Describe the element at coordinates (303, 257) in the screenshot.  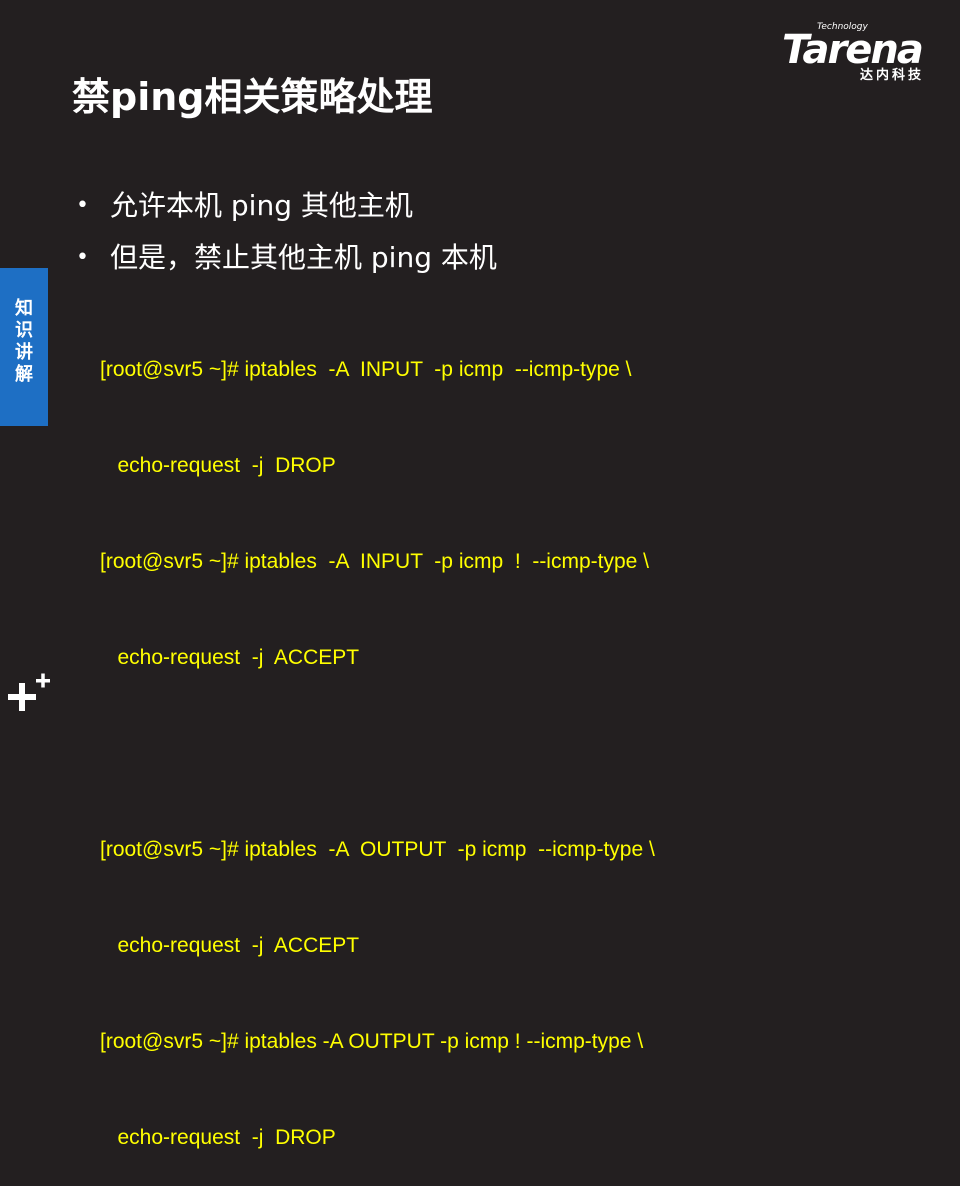
I see `bullet-text: 但是，禁止其他主机 ping 本机` at that location.